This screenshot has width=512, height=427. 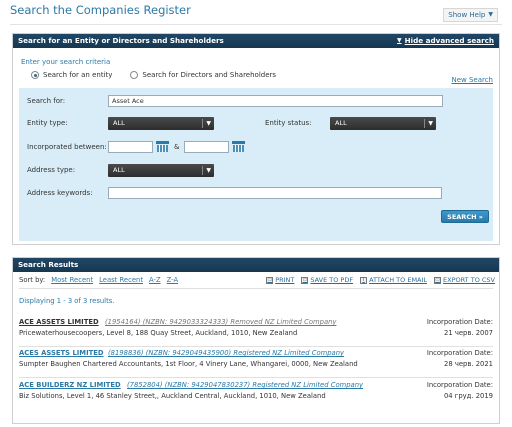 I want to click on result-name-link: ACE ASSETS LIMITED, so click(x=59, y=322).